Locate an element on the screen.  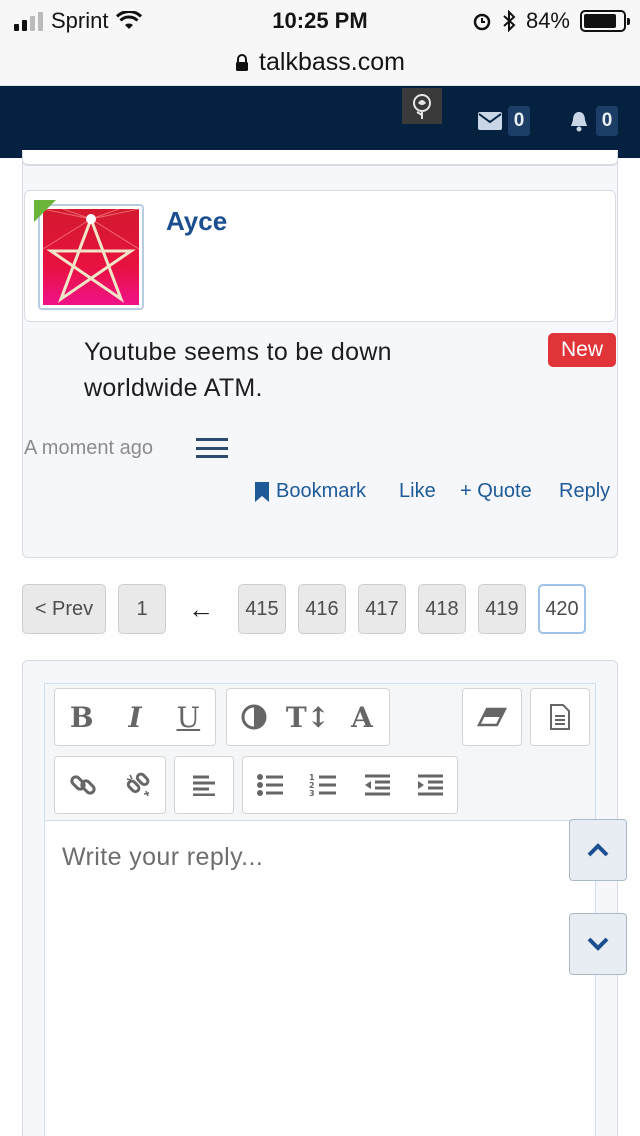
chevron-down-icon is located at coordinates (598, 944).